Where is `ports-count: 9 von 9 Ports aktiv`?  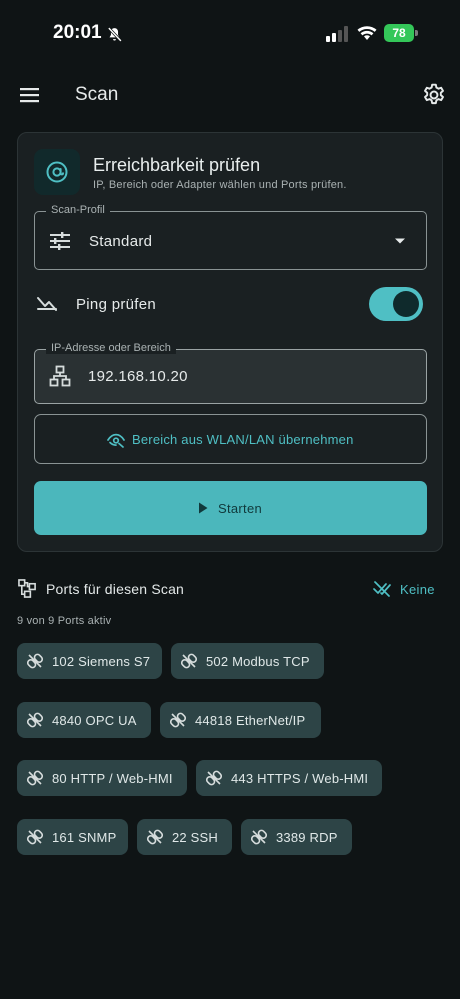 ports-count: 9 von 9 Ports aktiv is located at coordinates (64, 621).